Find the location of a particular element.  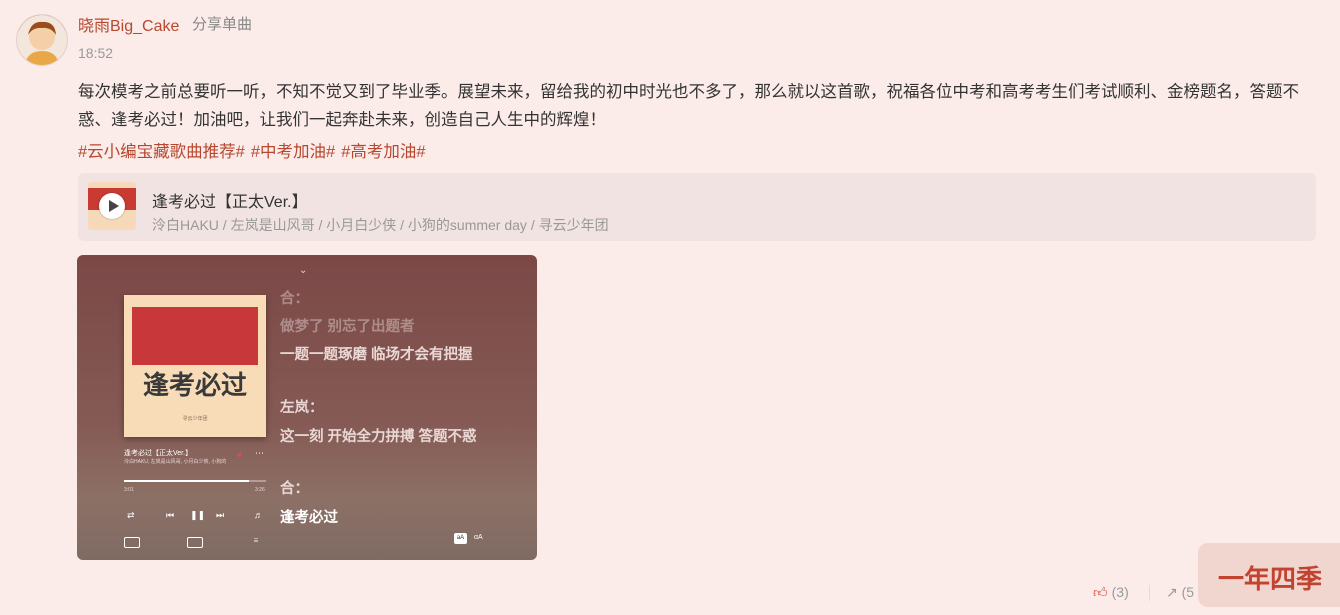

next-icon: ⏭ is located at coordinates (220, 515).